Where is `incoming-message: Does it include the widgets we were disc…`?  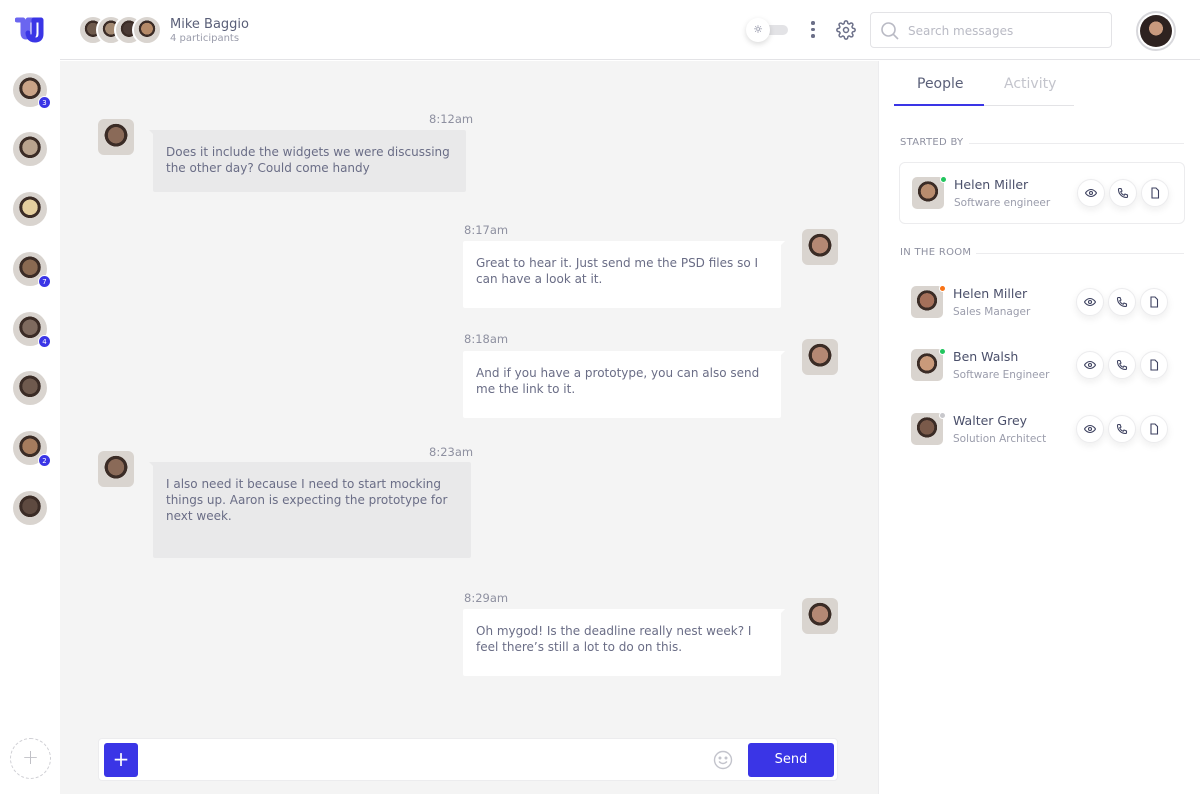 incoming-message: Does it include the widgets we were disc… is located at coordinates (307, 161).